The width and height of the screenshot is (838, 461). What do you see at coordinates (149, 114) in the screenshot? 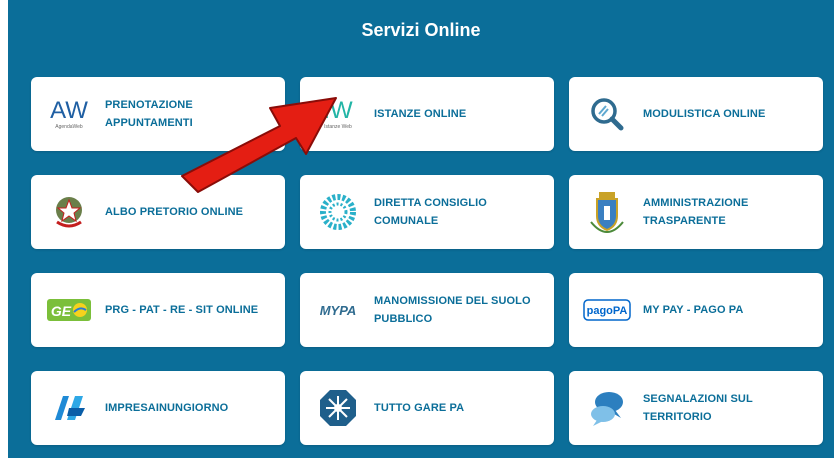
I see `service-label: PRENOTAZIONE APPUNTAMENTI` at bounding box center [149, 114].